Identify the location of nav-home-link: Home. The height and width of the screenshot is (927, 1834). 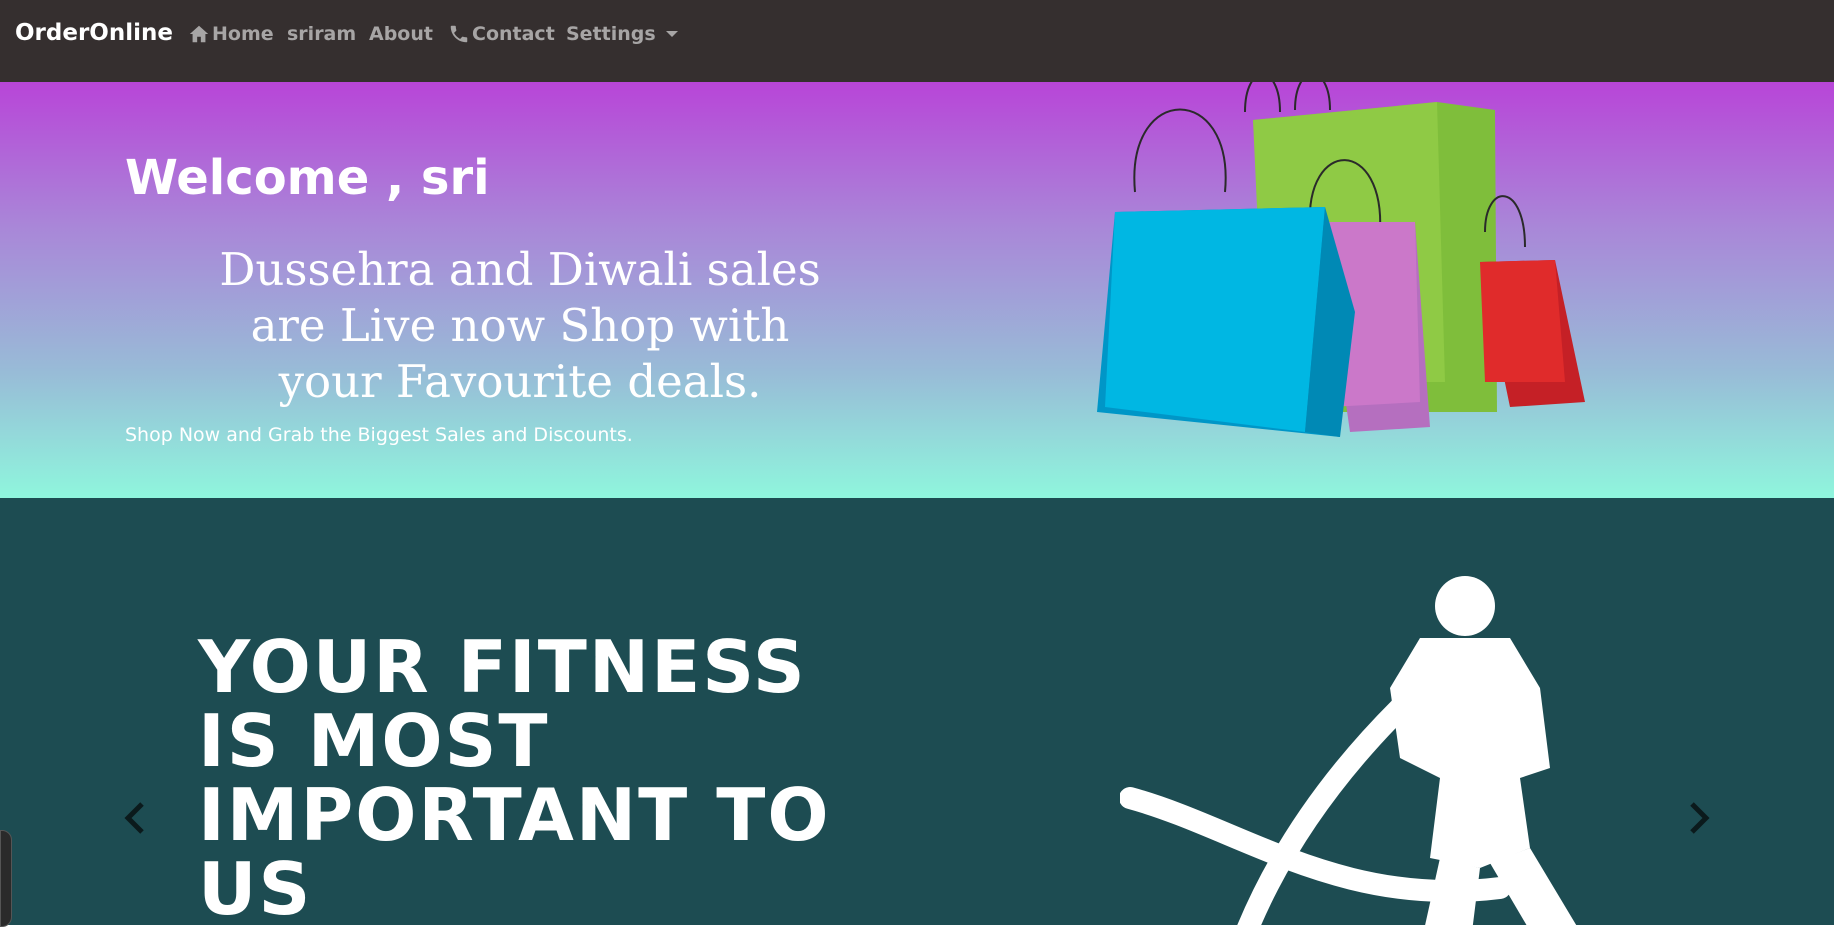
(231, 34).